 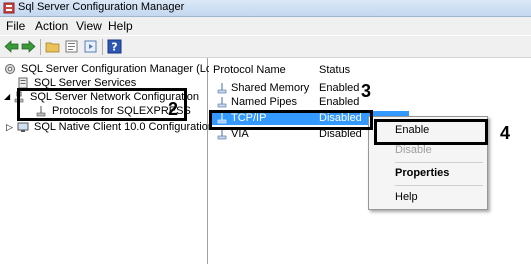 What do you see at coordinates (9, 127) in the screenshot?
I see `expand-triangle-icon: ▷` at bounding box center [9, 127].